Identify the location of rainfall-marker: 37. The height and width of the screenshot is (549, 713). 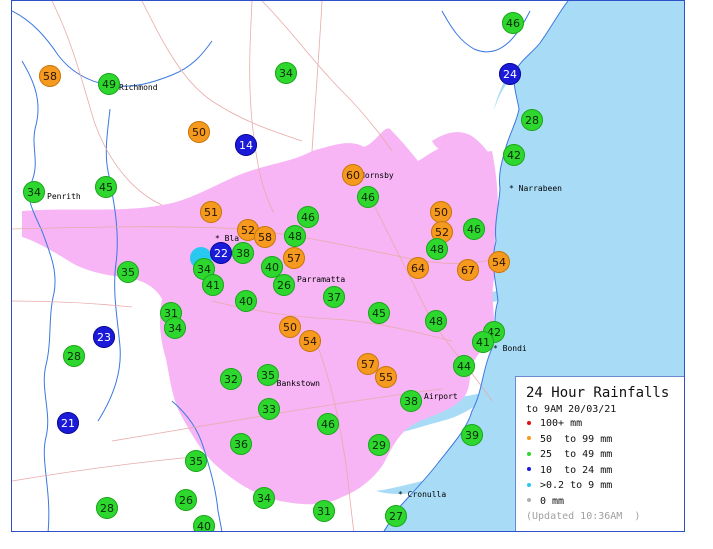
(334, 297).